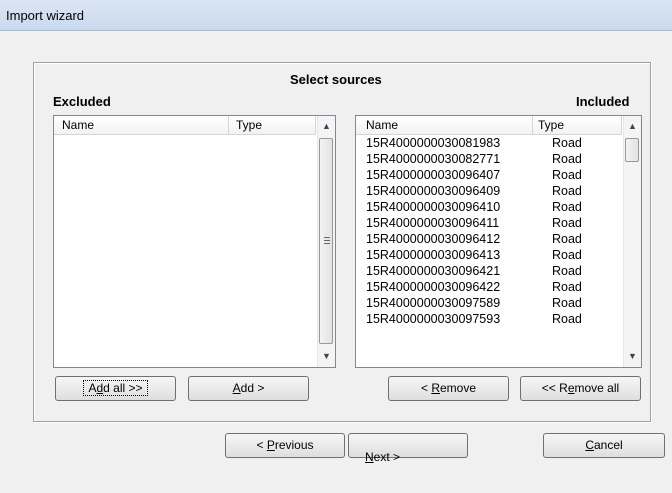 This screenshot has height=493, width=672. What do you see at coordinates (489, 125) in the screenshot?
I see `included-list-header: Name Type` at bounding box center [489, 125].